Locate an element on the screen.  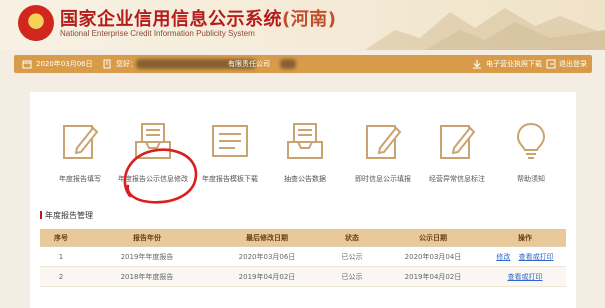
download-icon is located at coordinates (477, 64).